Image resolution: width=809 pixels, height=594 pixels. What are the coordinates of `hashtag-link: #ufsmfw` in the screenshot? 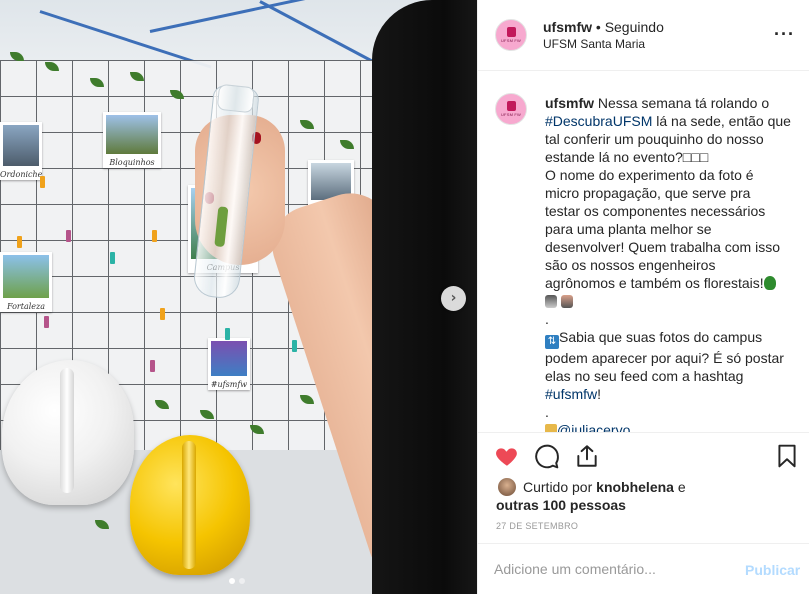 It's located at (571, 394).